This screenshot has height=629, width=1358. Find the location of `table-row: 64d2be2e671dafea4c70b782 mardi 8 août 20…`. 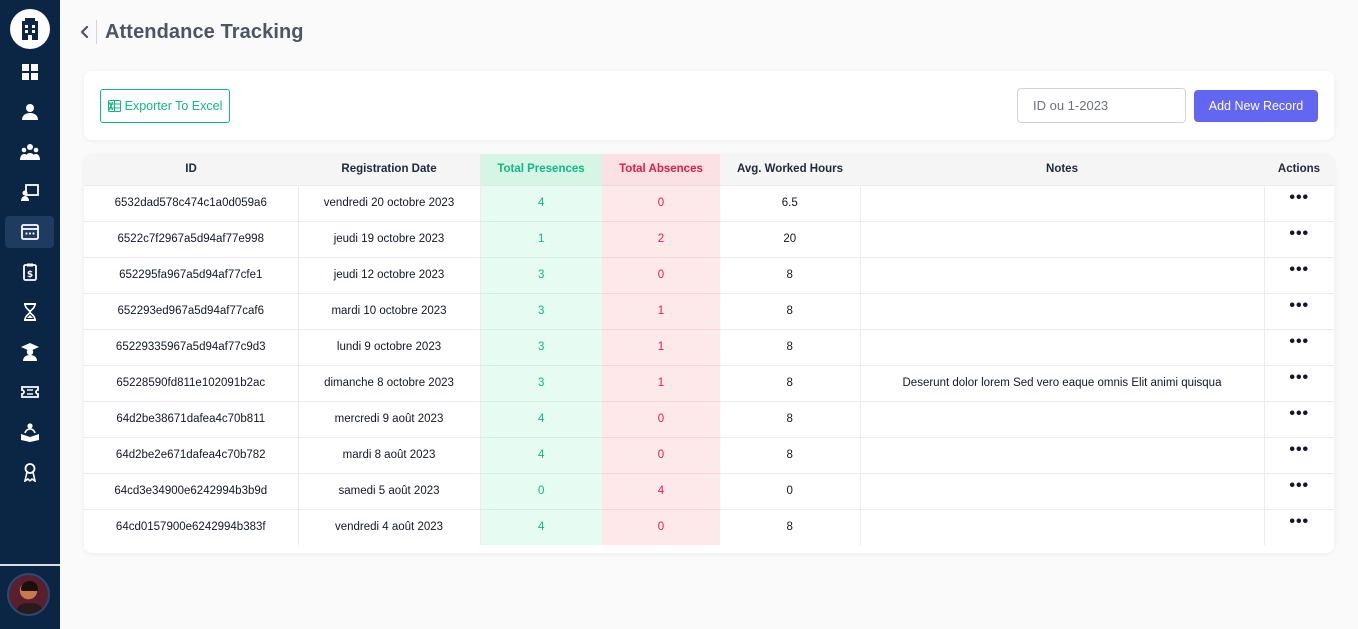

table-row: 64d2be2e671dafea4c70b782 mardi 8 août 20… is located at coordinates (709, 454).